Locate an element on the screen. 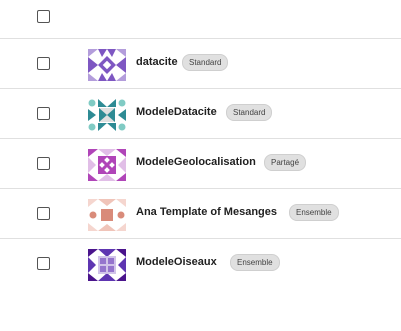 Image resolution: width=401 pixels, height=331 pixels. template-name: datacite is located at coordinates (157, 62).